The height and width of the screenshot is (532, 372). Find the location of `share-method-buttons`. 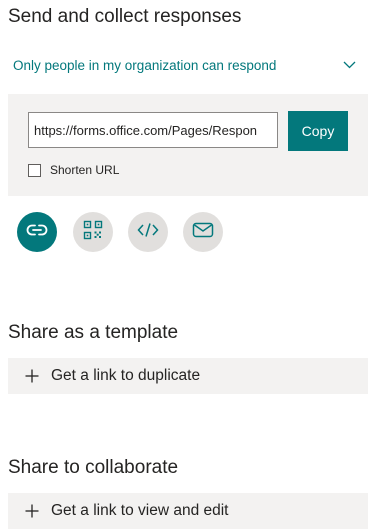

share-method-buttons is located at coordinates (186, 233).